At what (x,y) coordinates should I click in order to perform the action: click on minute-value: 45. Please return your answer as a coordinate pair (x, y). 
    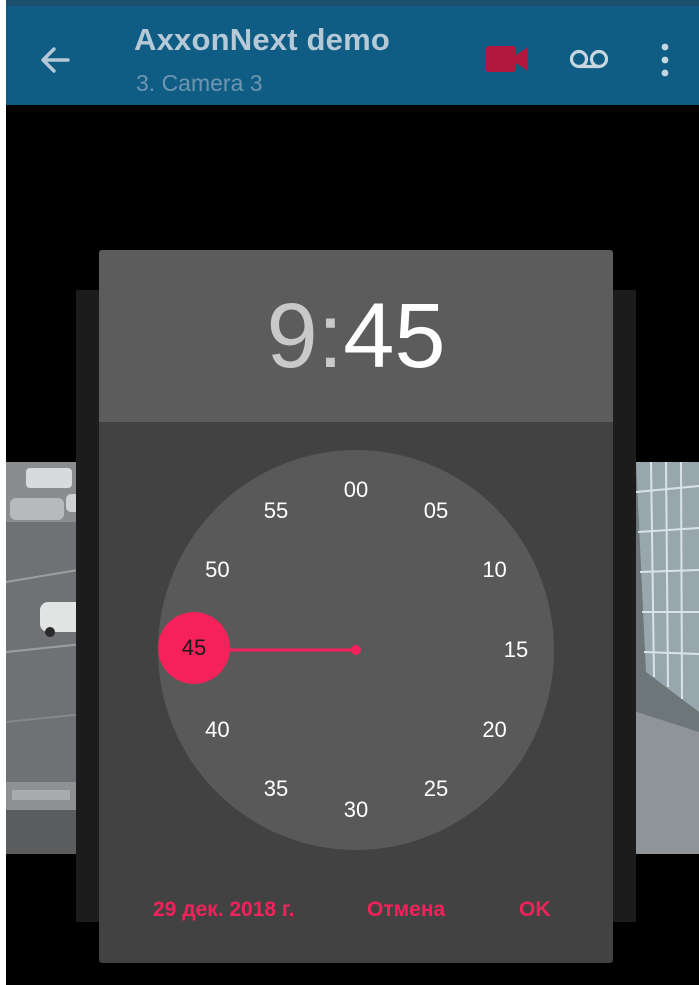
    Looking at the image, I should click on (394, 336).